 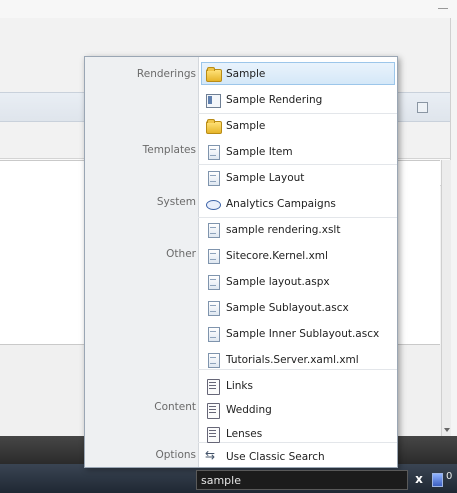 I want to click on category-label-templates: Templates, so click(x=169, y=150).